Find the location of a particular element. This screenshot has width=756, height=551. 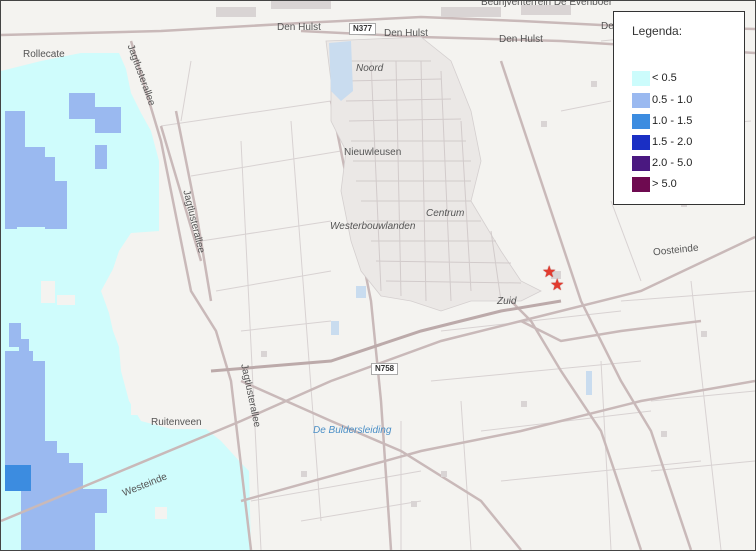

legend-label-3: 1.5 - 2.0 is located at coordinates (672, 142).